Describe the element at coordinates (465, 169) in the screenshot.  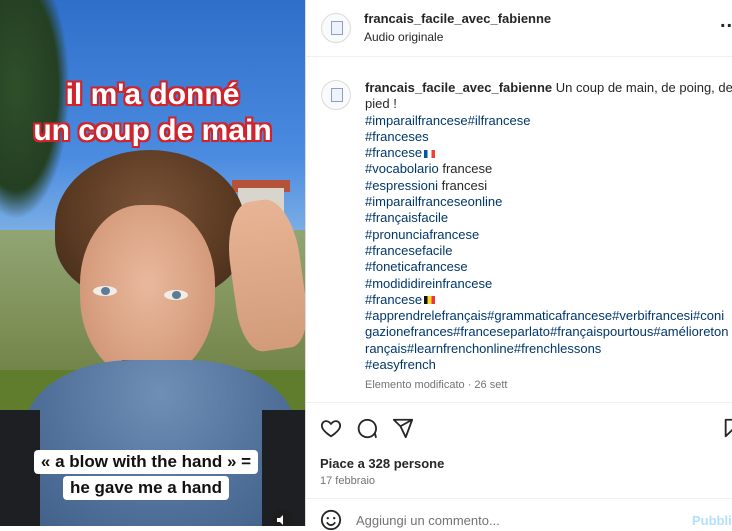
I see `caption-plain-text: francese` at that location.